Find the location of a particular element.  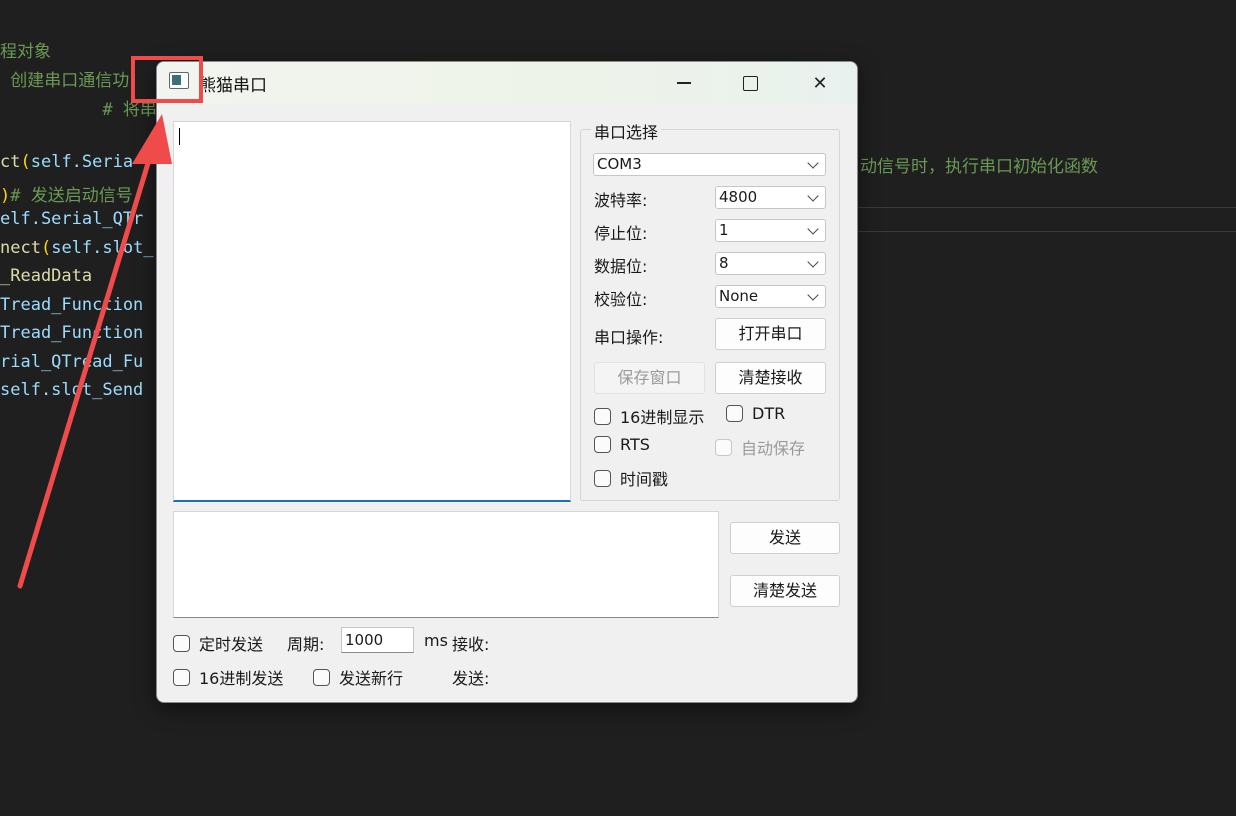

arrow-shaft is located at coordinates (86, 368).